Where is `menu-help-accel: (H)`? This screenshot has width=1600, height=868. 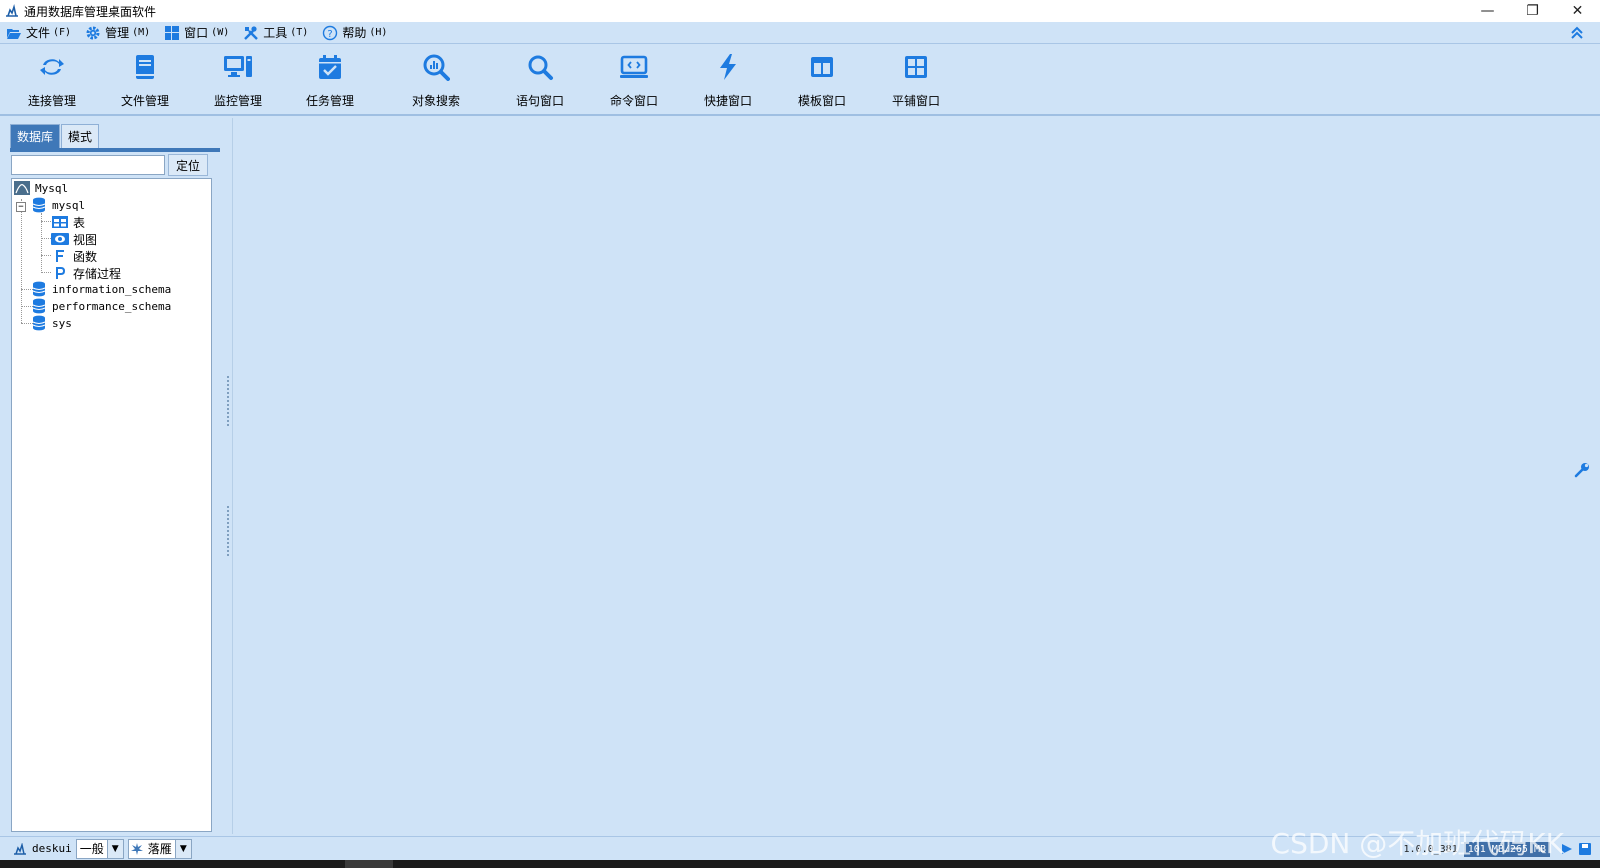
menu-help-accel: (H) is located at coordinates (378, 32).